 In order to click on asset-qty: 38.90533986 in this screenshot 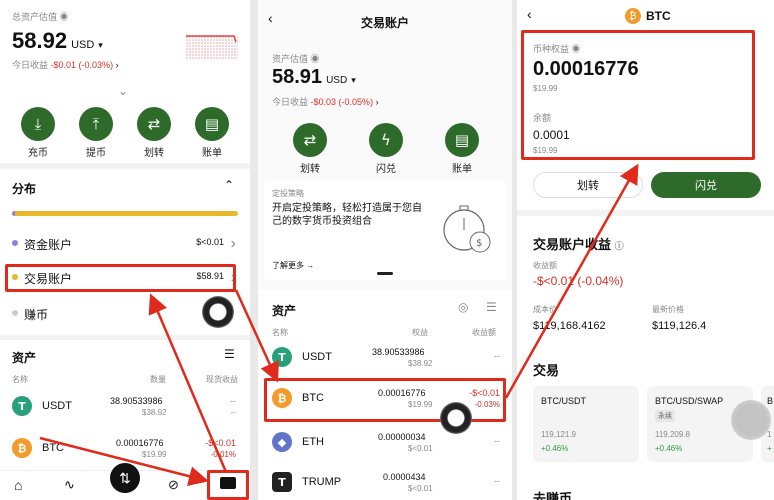, I will do `click(136, 401)`.